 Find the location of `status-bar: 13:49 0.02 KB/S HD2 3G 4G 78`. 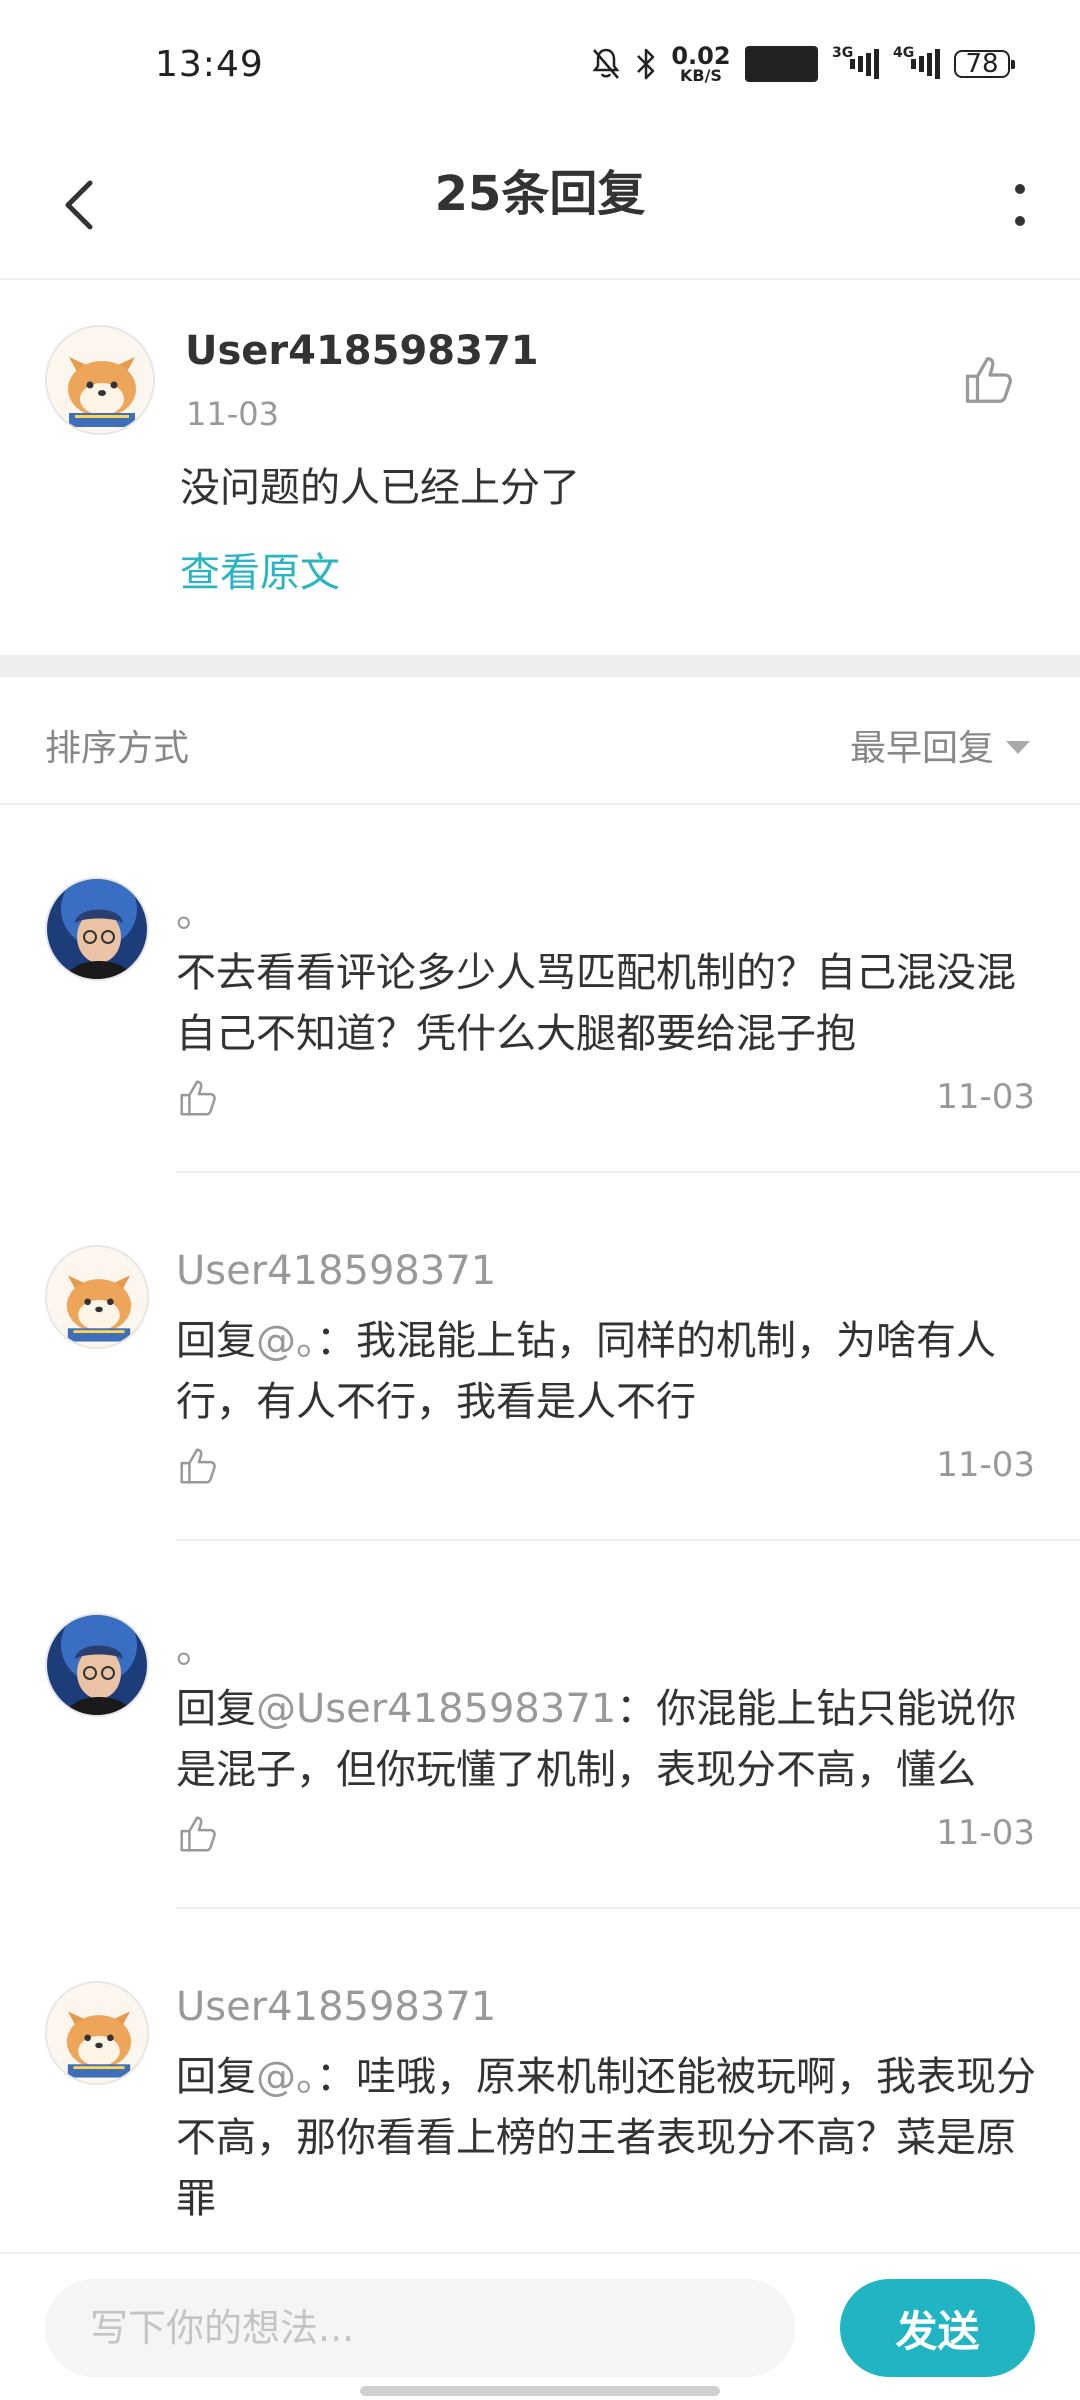

status-bar: 13:49 0.02 KB/S HD2 3G 4G 78 is located at coordinates (540, 67).